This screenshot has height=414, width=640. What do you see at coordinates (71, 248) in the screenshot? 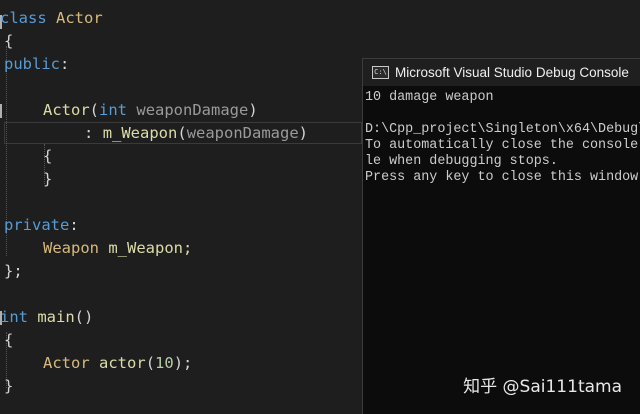
I see `member-type: Weapon` at bounding box center [71, 248].